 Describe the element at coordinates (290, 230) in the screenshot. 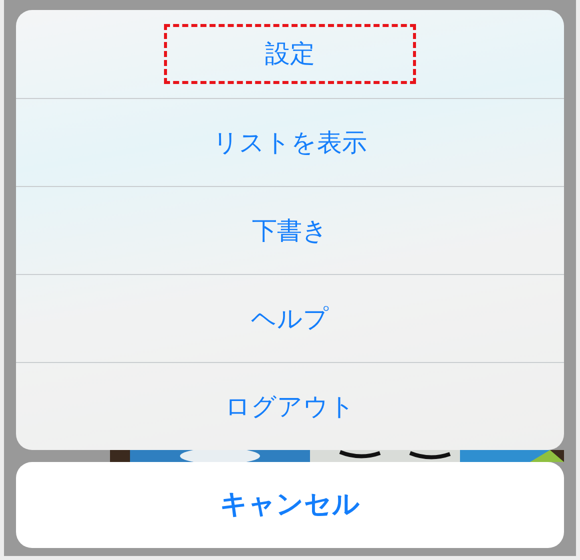

I see `menu-item: 下書き` at that location.